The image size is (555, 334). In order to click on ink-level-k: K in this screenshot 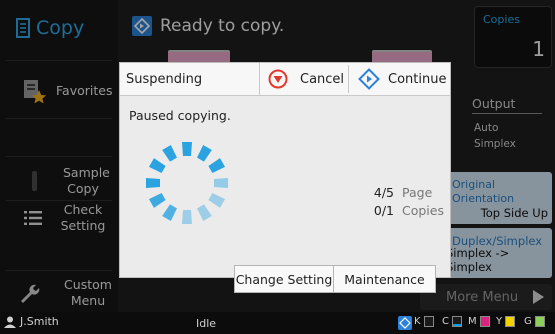, I will do `click(424, 321)`.